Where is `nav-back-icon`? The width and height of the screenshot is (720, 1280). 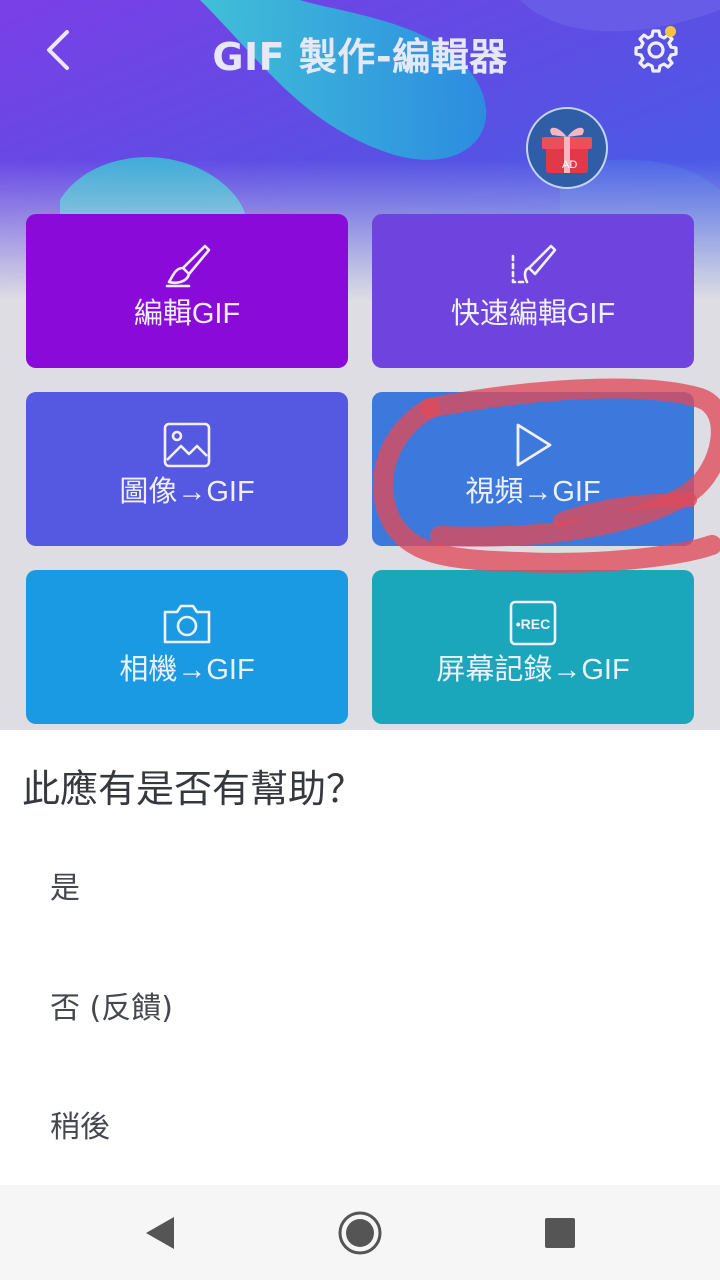
nav-back-icon is located at coordinates (160, 1233).